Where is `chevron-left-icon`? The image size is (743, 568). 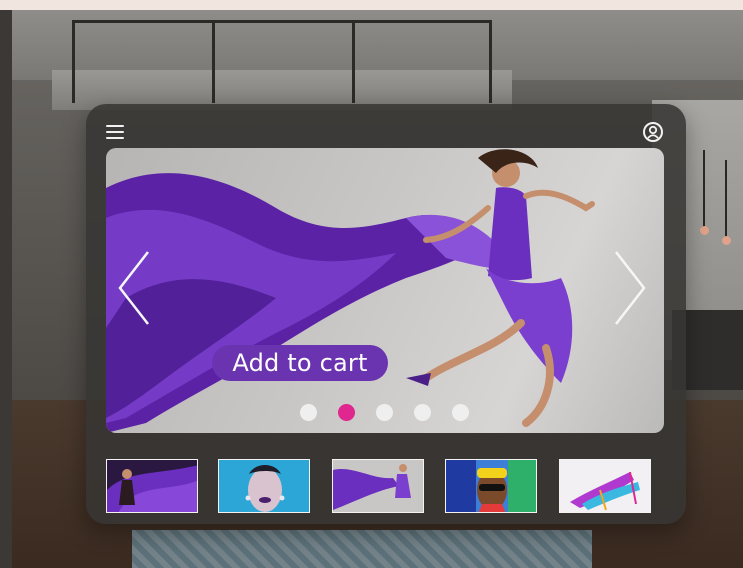
chevron-left-icon is located at coordinates (136, 288).